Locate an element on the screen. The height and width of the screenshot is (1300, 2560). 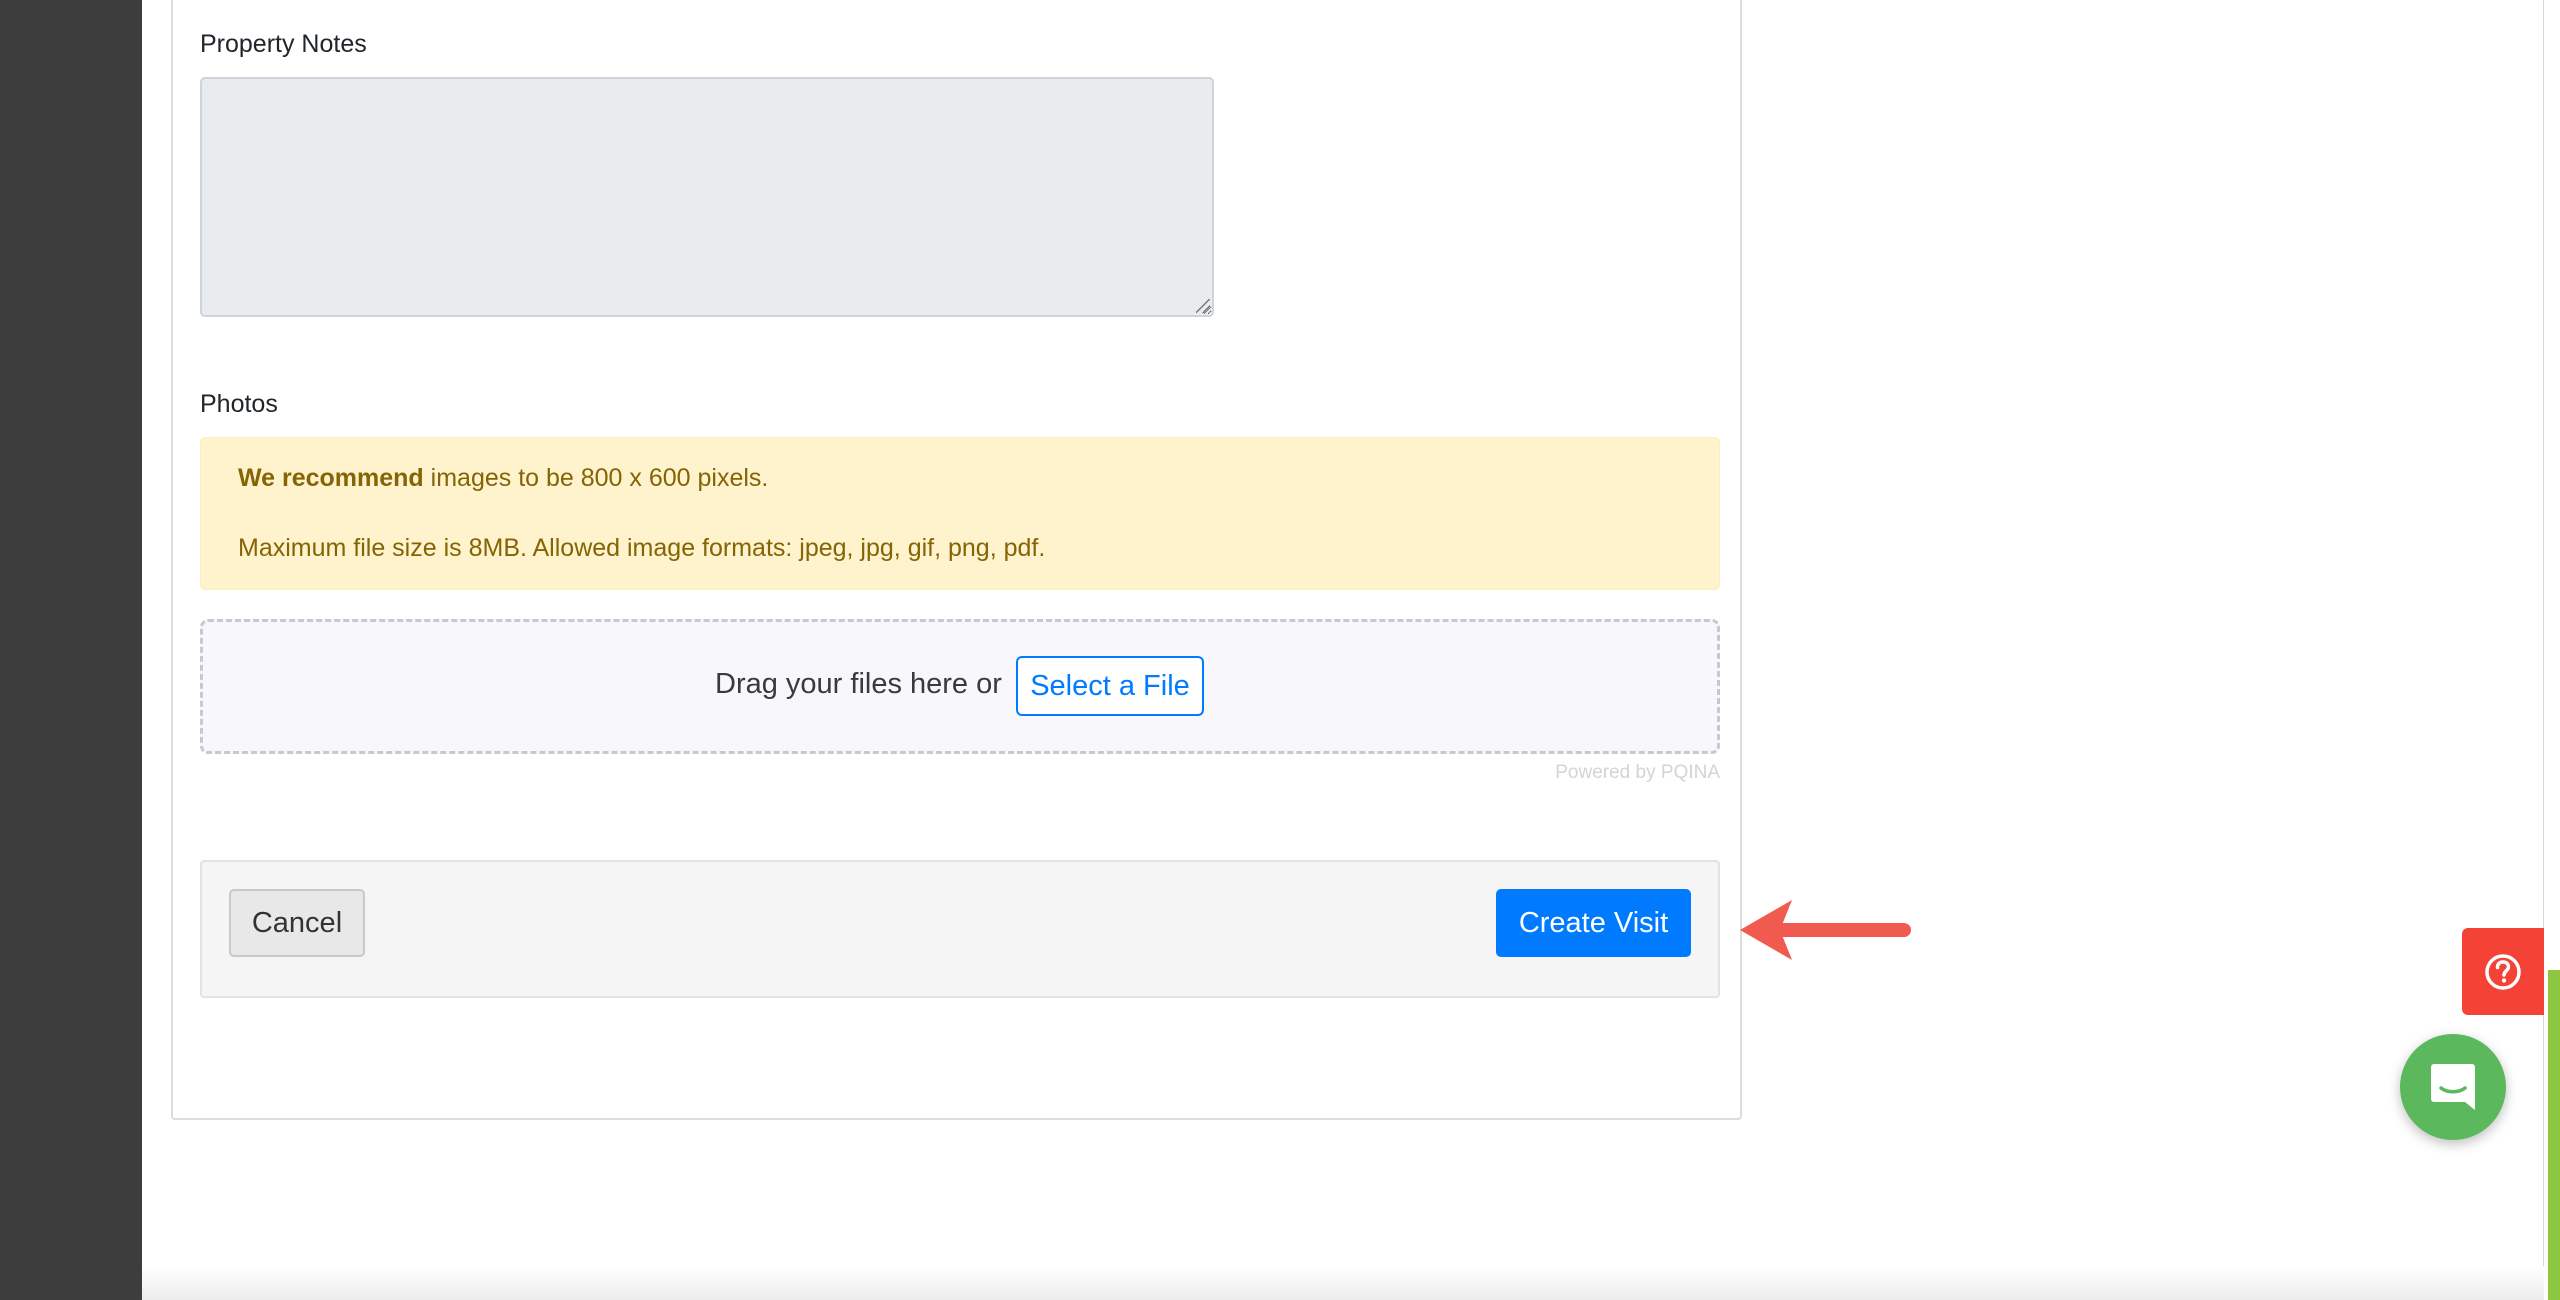
photos-label: Photos is located at coordinates (239, 404).